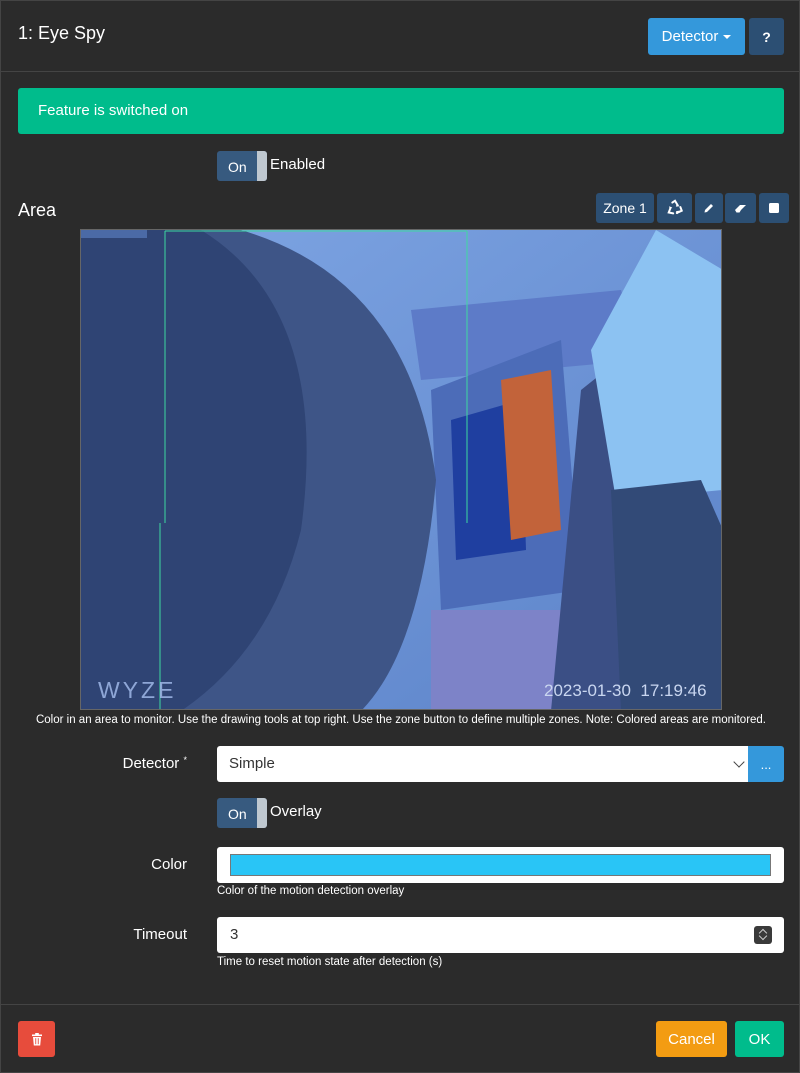 This screenshot has height=1073, width=800. What do you see at coordinates (298, 164) in the screenshot?
I see `enabled-label: Enabled` at bounding box center [298, 164].